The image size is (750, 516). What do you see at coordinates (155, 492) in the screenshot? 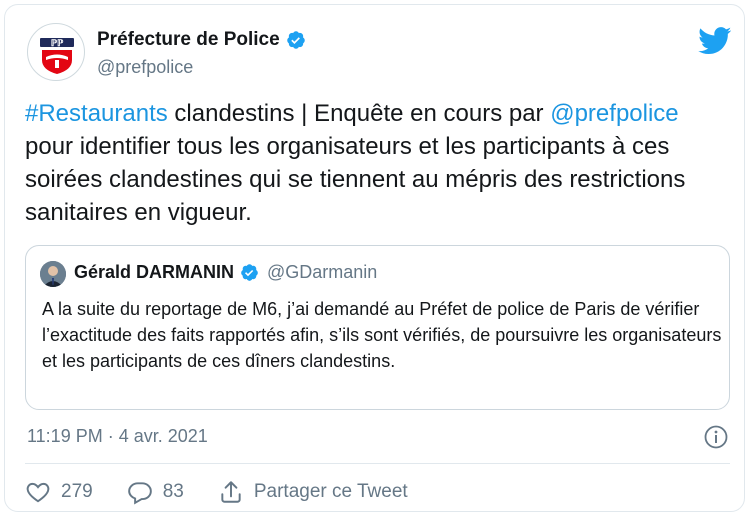
I see `reply-button: 83` at bounding box center [155, 492].